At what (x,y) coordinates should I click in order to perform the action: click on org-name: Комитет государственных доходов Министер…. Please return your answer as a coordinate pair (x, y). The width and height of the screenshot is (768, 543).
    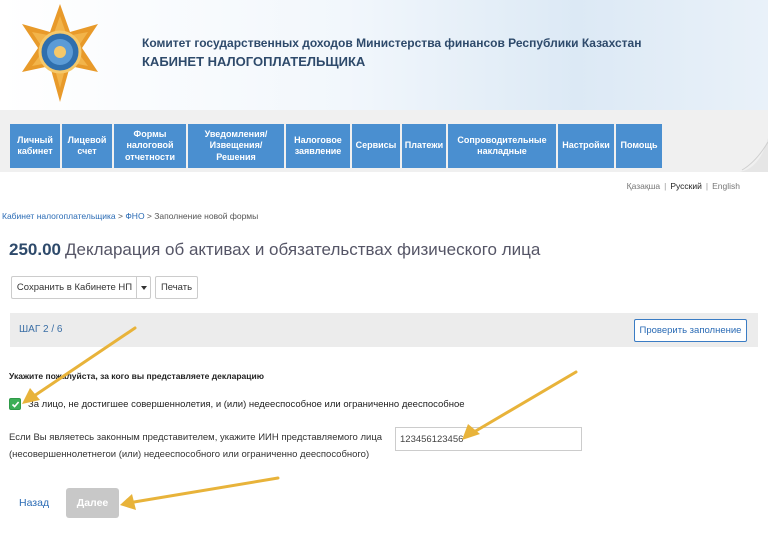
    Looking at the image, I should click on (392, 43).